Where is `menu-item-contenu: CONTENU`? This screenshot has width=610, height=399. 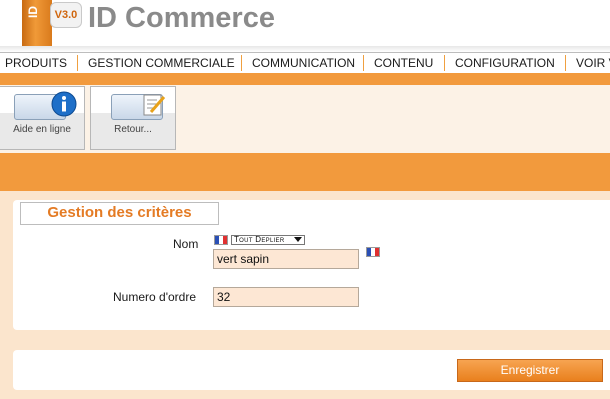 menu-item-contenu: CONTENU is located at coordinates (403, 63).